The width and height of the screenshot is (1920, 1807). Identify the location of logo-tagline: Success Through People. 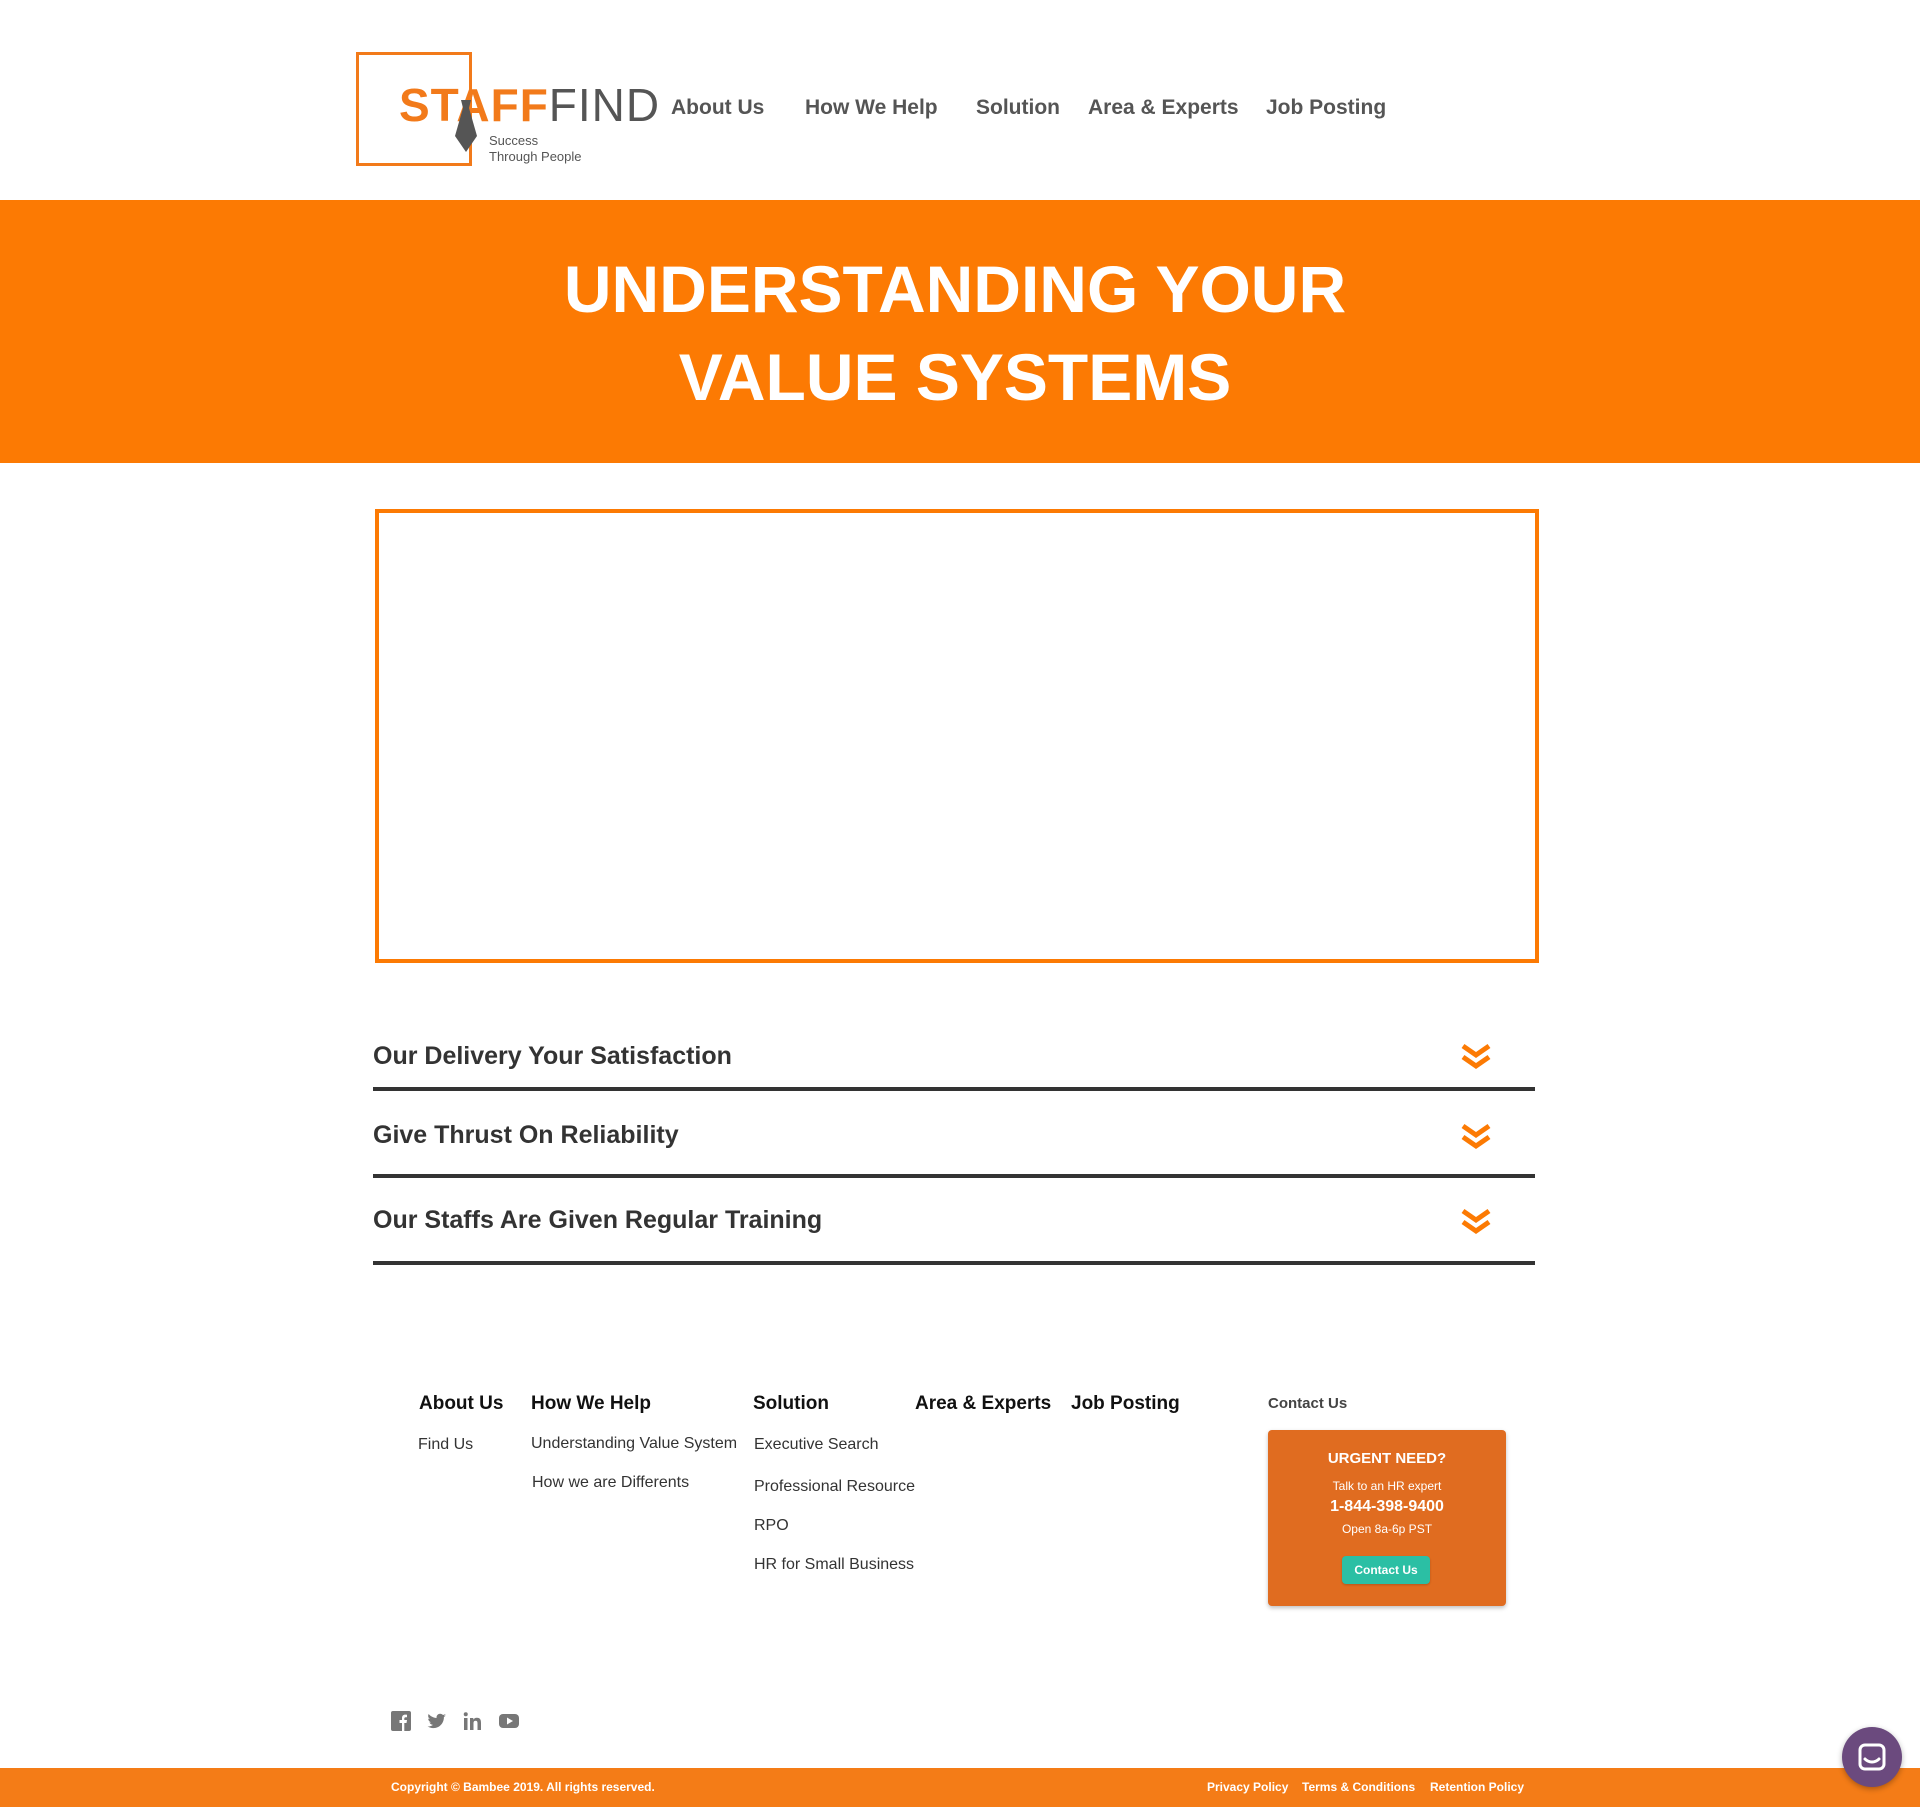
(535, 149).